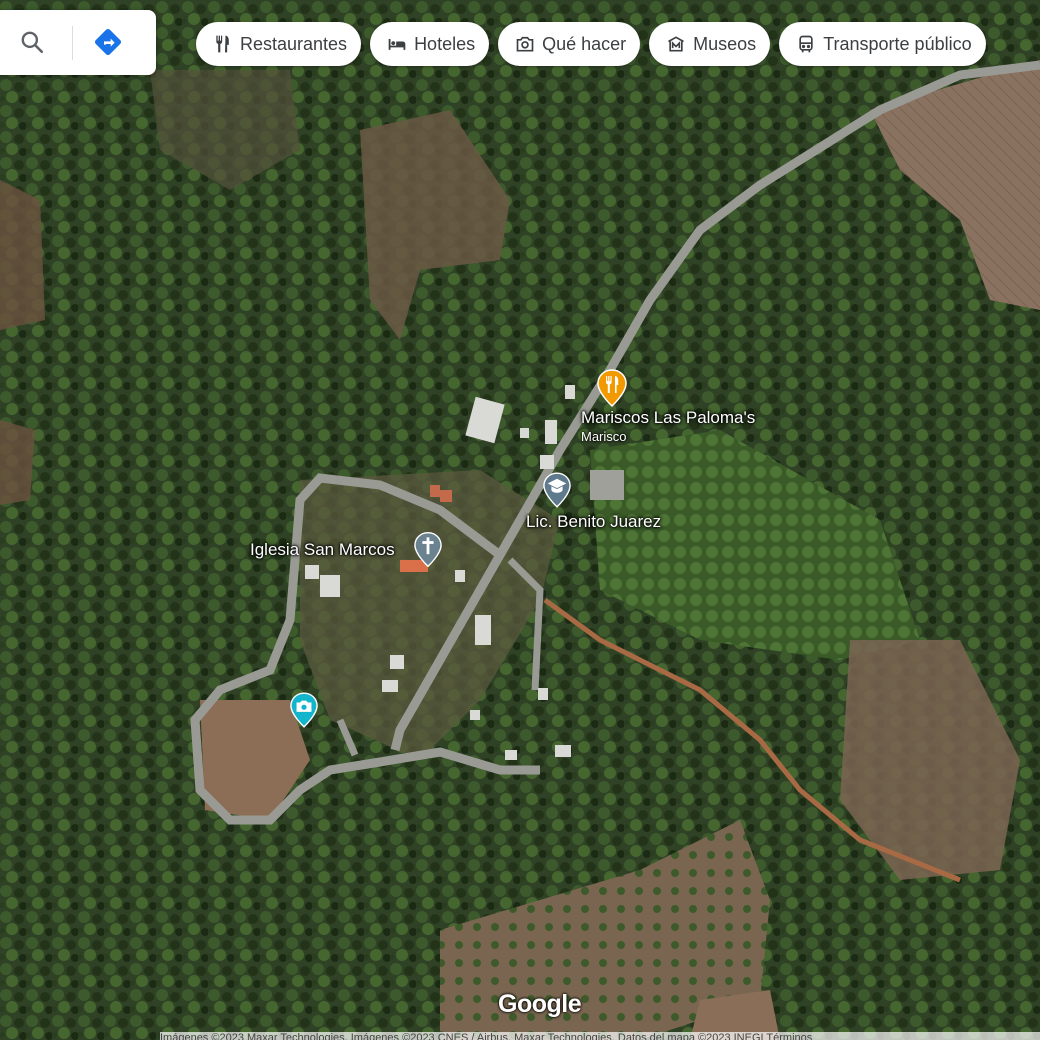  Describe the element at coordinates (806, 44) in the screenshot. I see `bus-icon` at that location.